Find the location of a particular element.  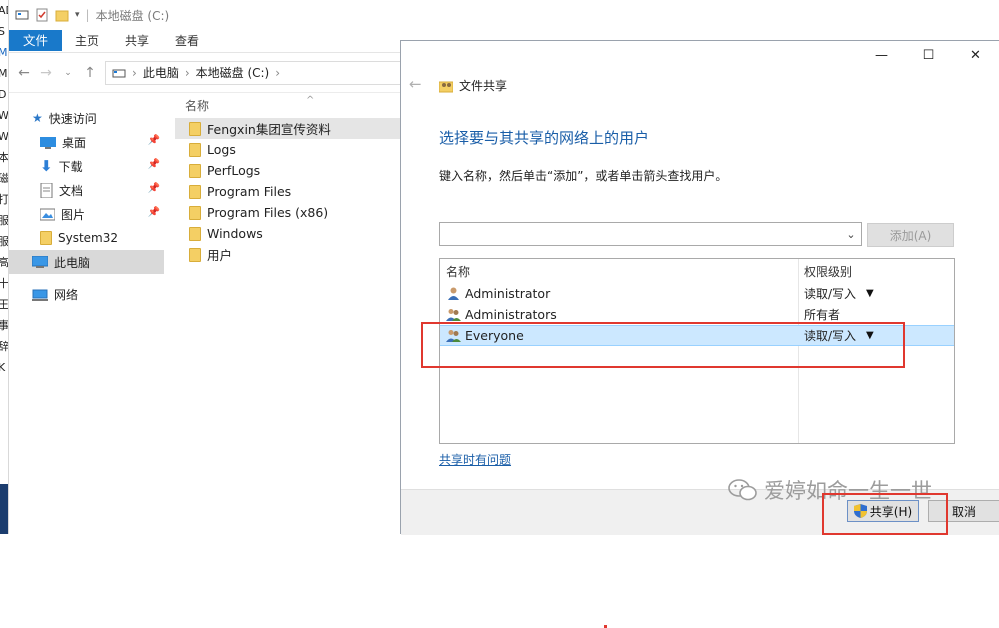

explorer-title-bar: ▾ | 本地磁盘 (C:) is located at coordinates (205, 15).